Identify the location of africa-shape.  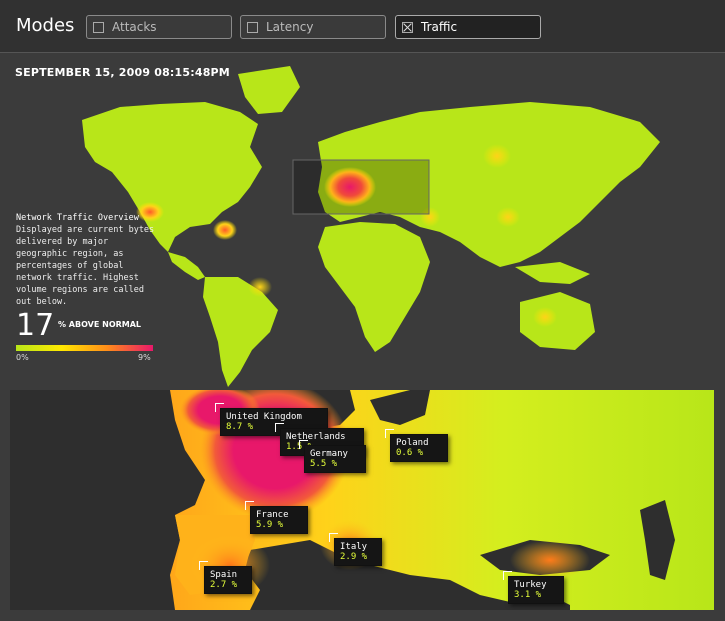
(374, 287).